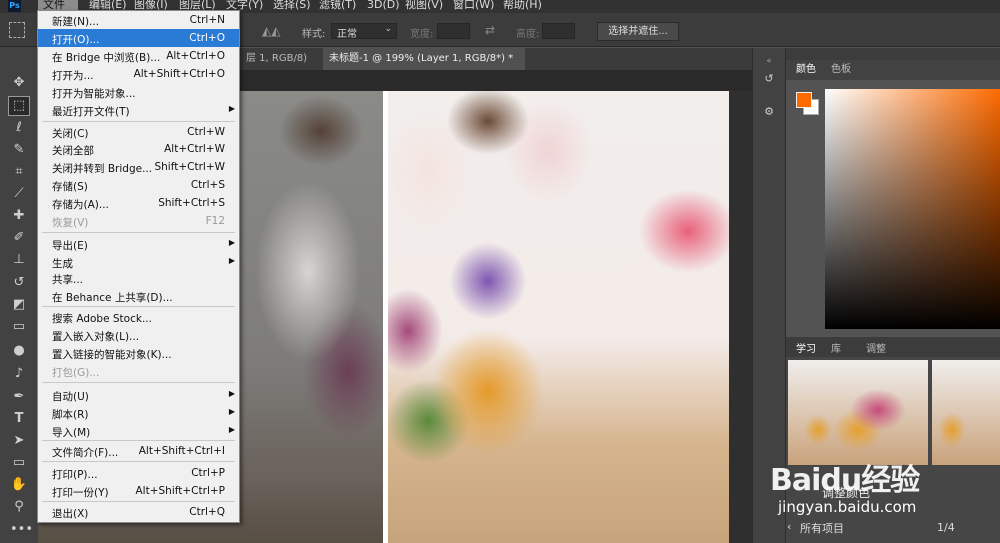 Image resolution: width=1000 pixels, height=543 pixels. What do you see at coordinates (138, 512) in the screenshot?
I see `menu-item-exit: 退出(X) Ctrl+Q` at bounding box center [138, 512].